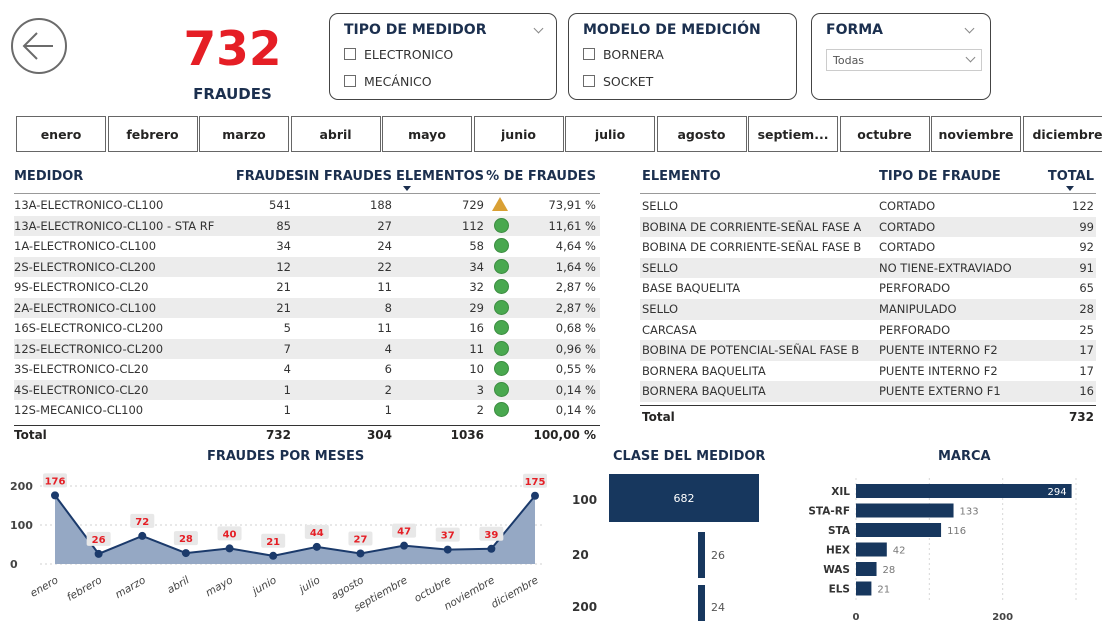 The height and width of the screenshot is (621, 1102). I want to click on option-bornera: BORNERA, so click(623, 54).